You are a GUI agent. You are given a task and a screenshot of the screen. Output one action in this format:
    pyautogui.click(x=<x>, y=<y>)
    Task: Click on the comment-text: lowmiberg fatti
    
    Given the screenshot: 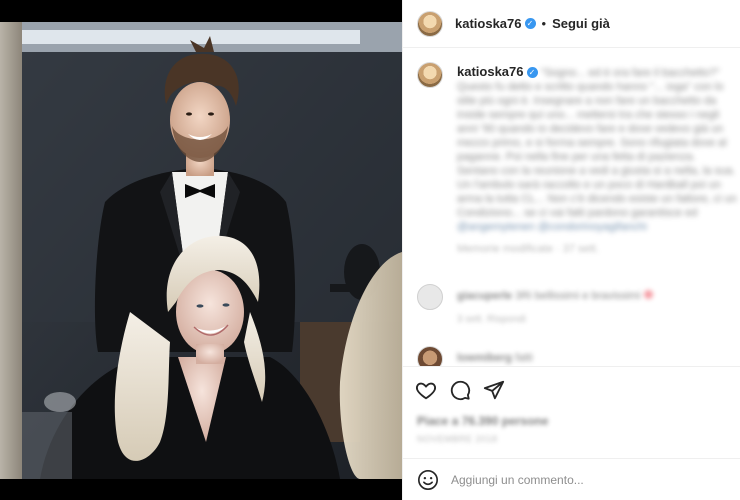 What is the action you would take?
    pyautogui.click(x=495, y=358)
    